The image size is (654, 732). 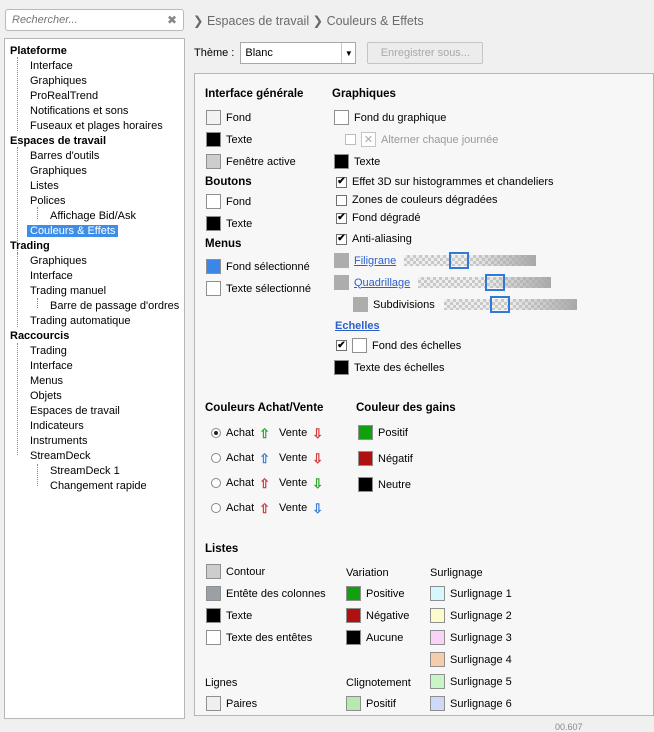 What do you see at coordinates (64, 96) in the screenshot?
I see `tree-item-prorealtrend: ProRealTrend` at bounding box center [64, 96].